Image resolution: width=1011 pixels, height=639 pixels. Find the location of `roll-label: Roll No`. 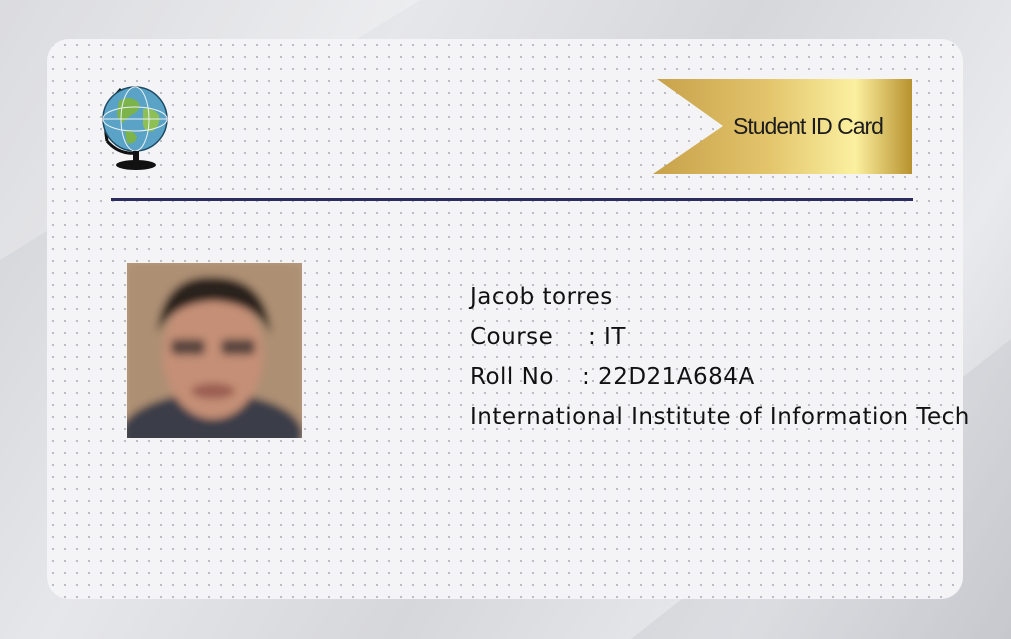

roll-label: Roll No is located at coordinates (512, 377).